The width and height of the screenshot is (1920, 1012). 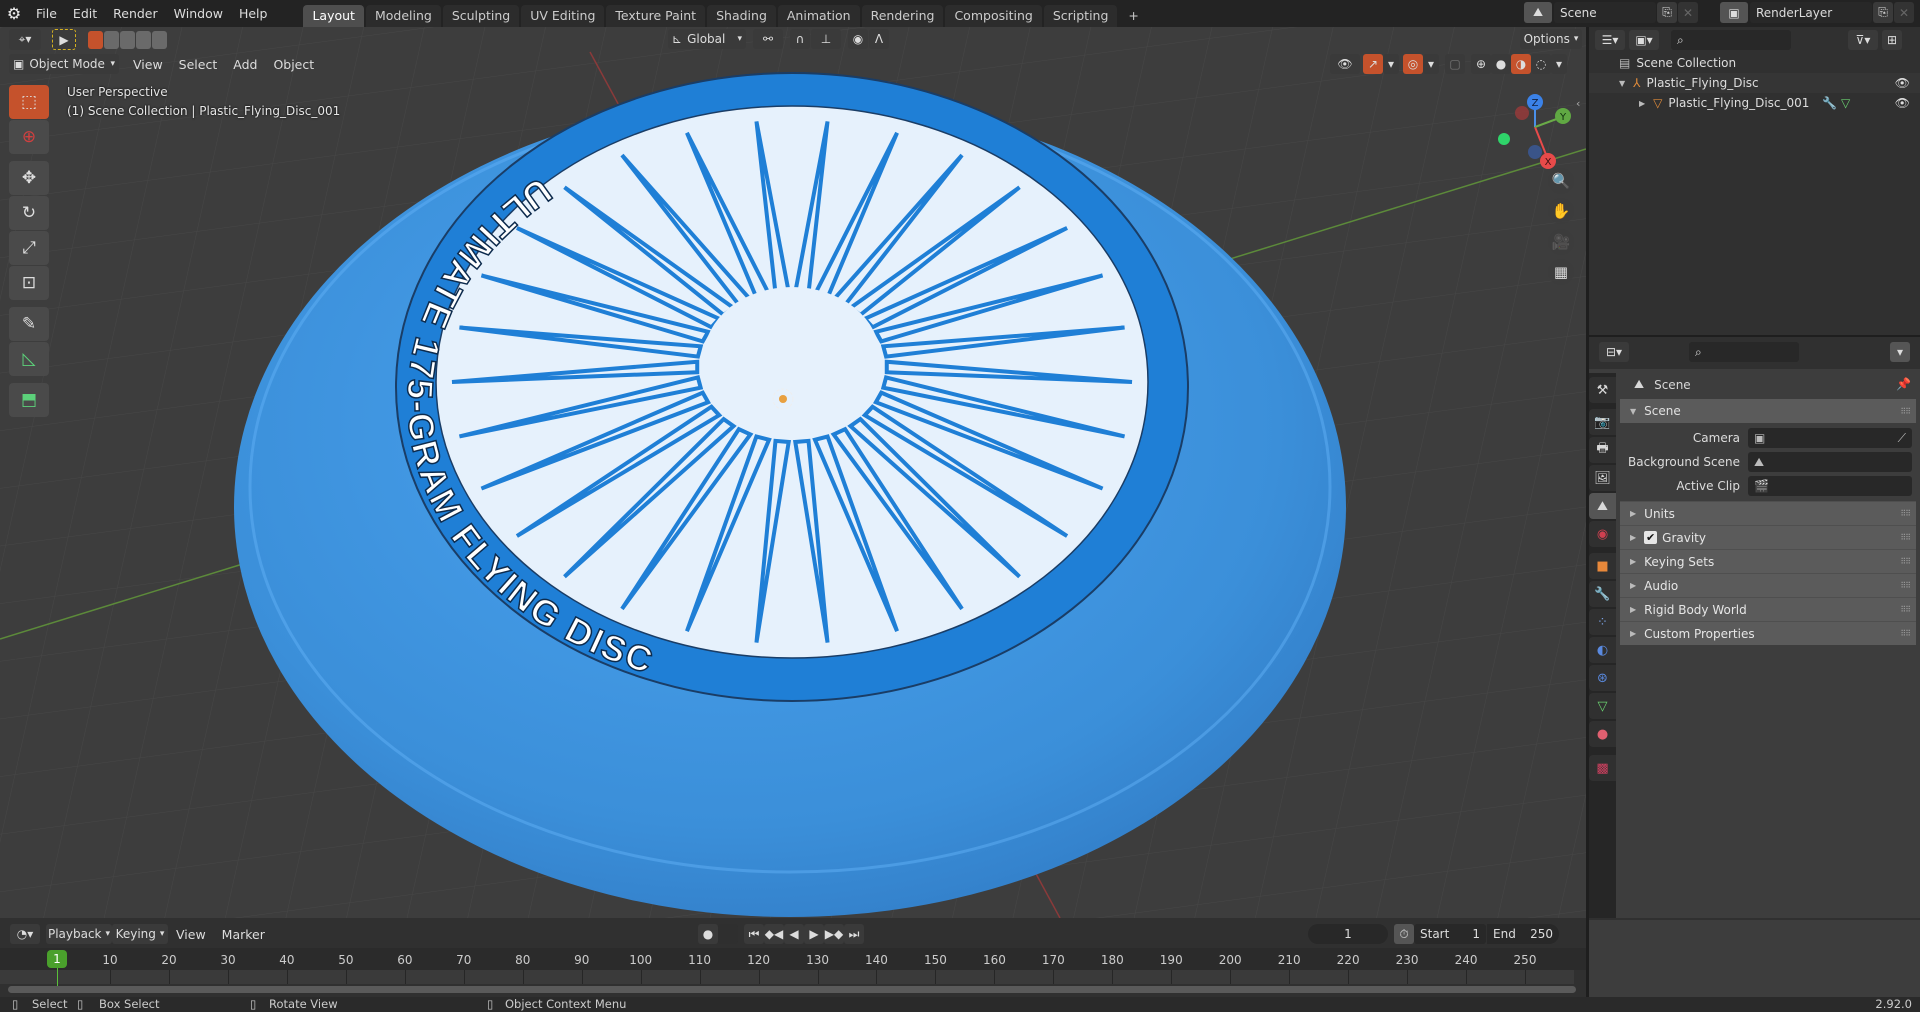 I want to click on outliner-item: ▼ ⅄ Plastic_Flying_Disc 👁, so click(x=1754, y=83).